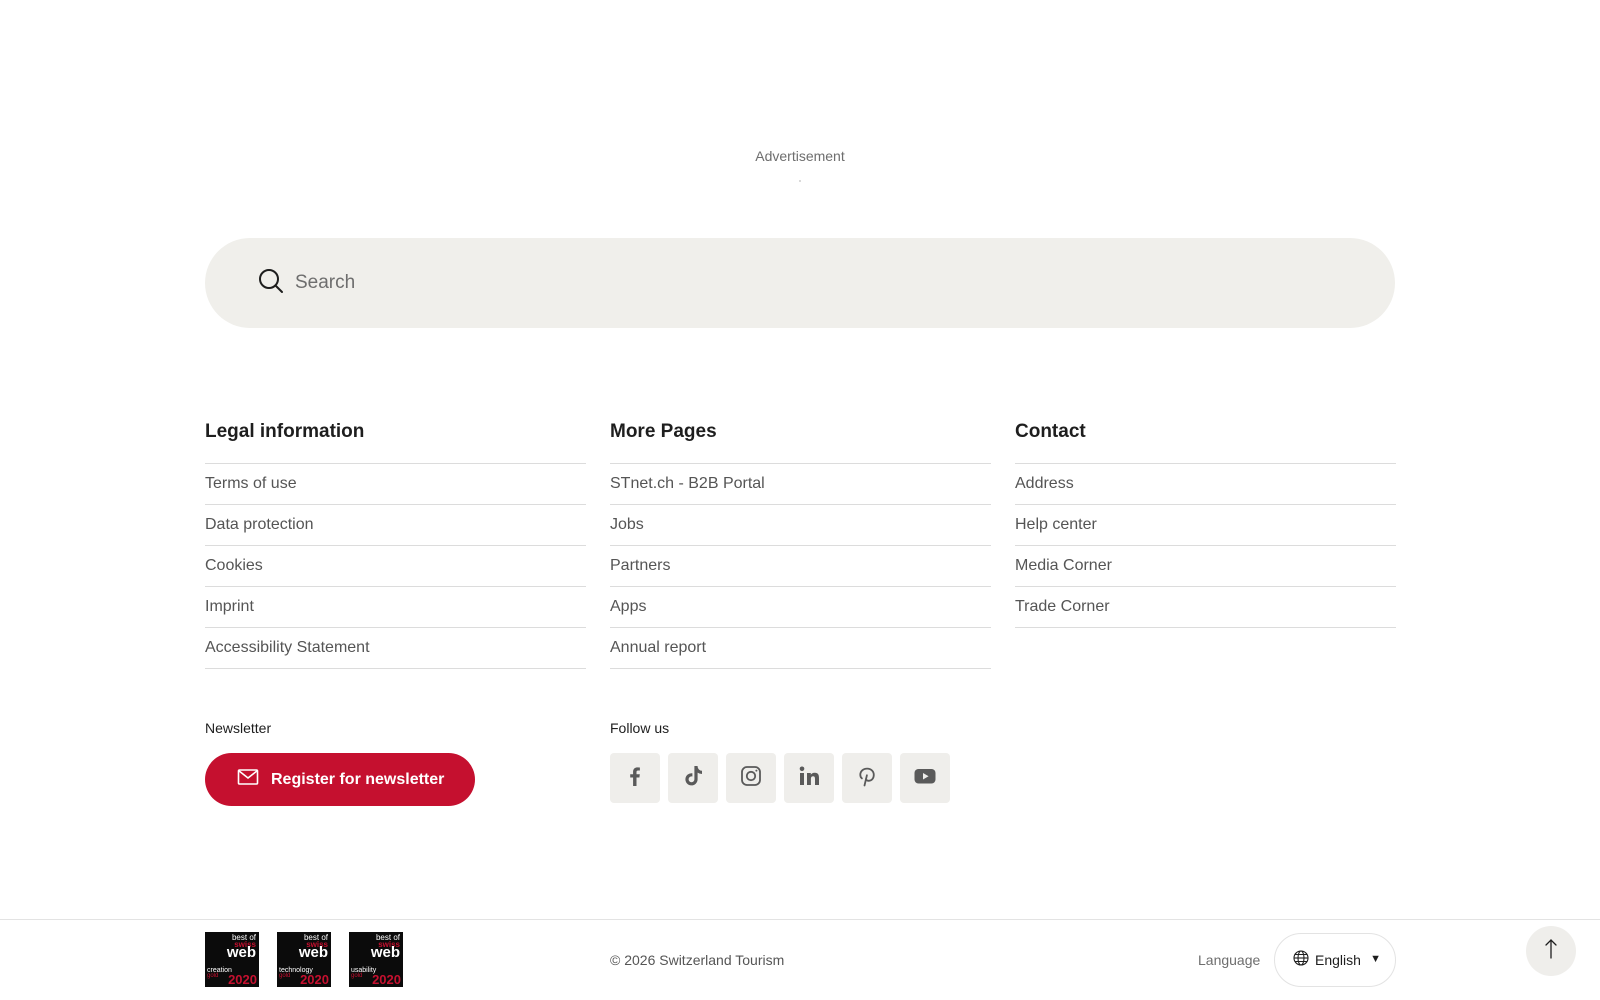 The image size is (1600, 1000). I want to click on arrow-up-icon, so click(1551, 951).